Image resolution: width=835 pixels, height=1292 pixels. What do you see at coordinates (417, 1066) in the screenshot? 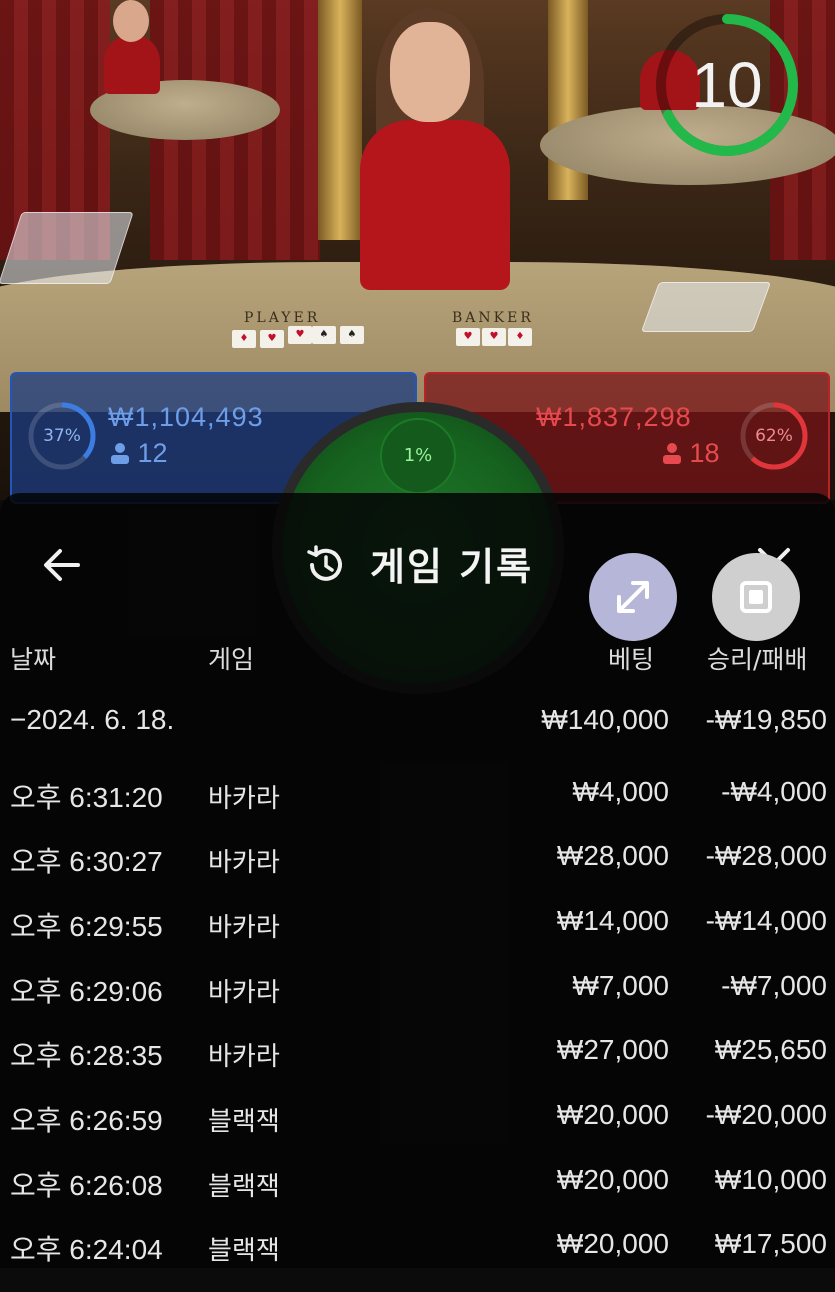
I see `table-row: 오후 6:28:35 바카라 ₩27,000 ₩25,650` at bounding box center [417, 1066].